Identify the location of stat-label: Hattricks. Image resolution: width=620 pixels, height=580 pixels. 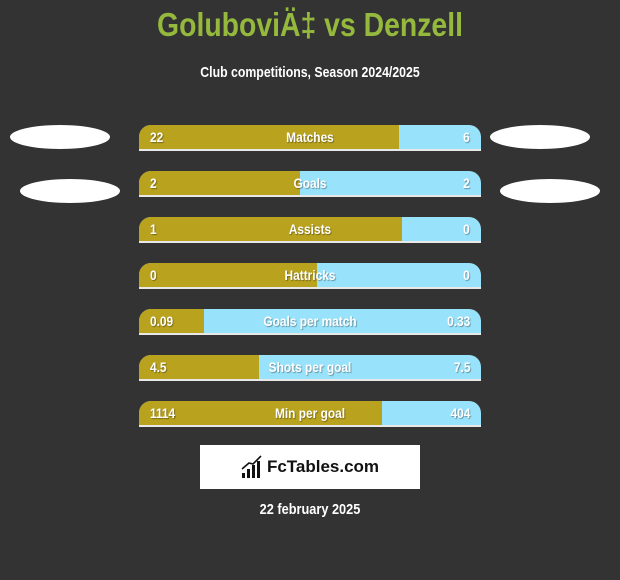
(310, 275).